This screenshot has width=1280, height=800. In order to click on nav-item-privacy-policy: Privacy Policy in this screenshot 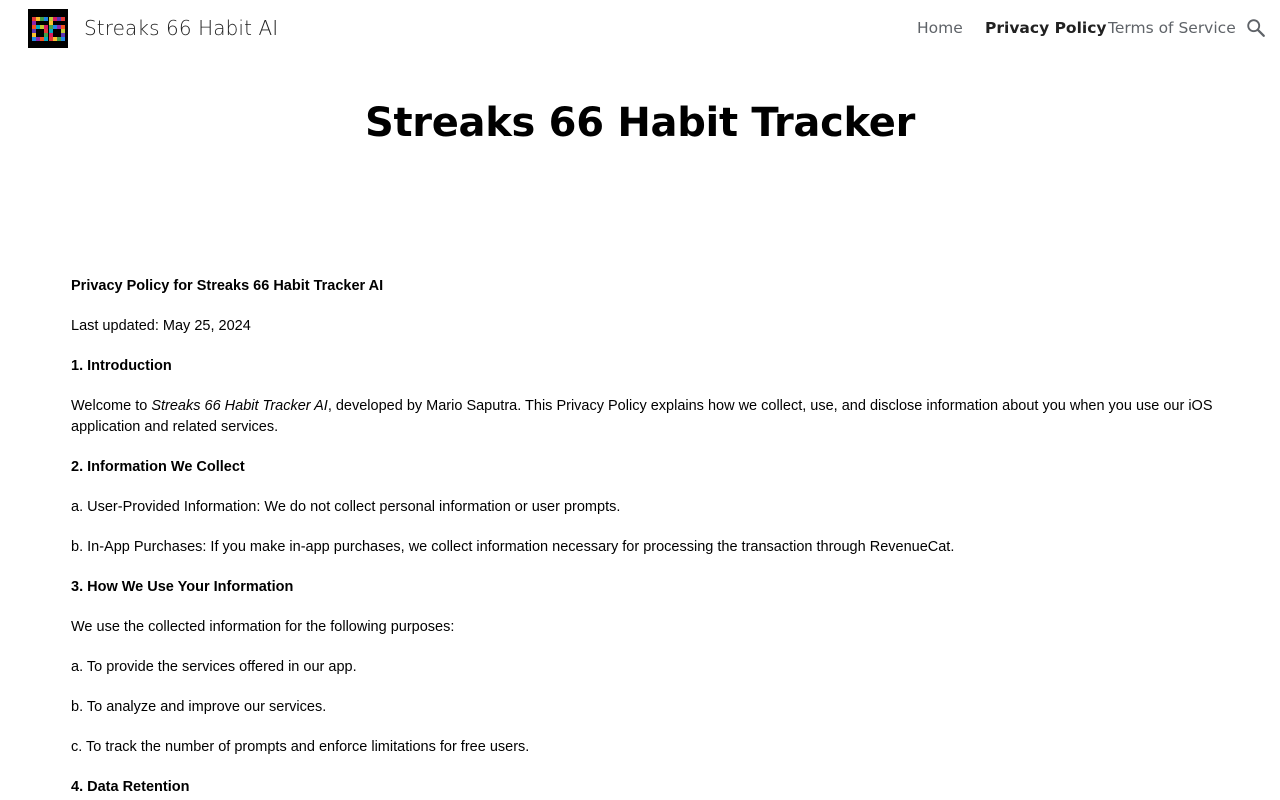, I will do `click(1046, 28)`.